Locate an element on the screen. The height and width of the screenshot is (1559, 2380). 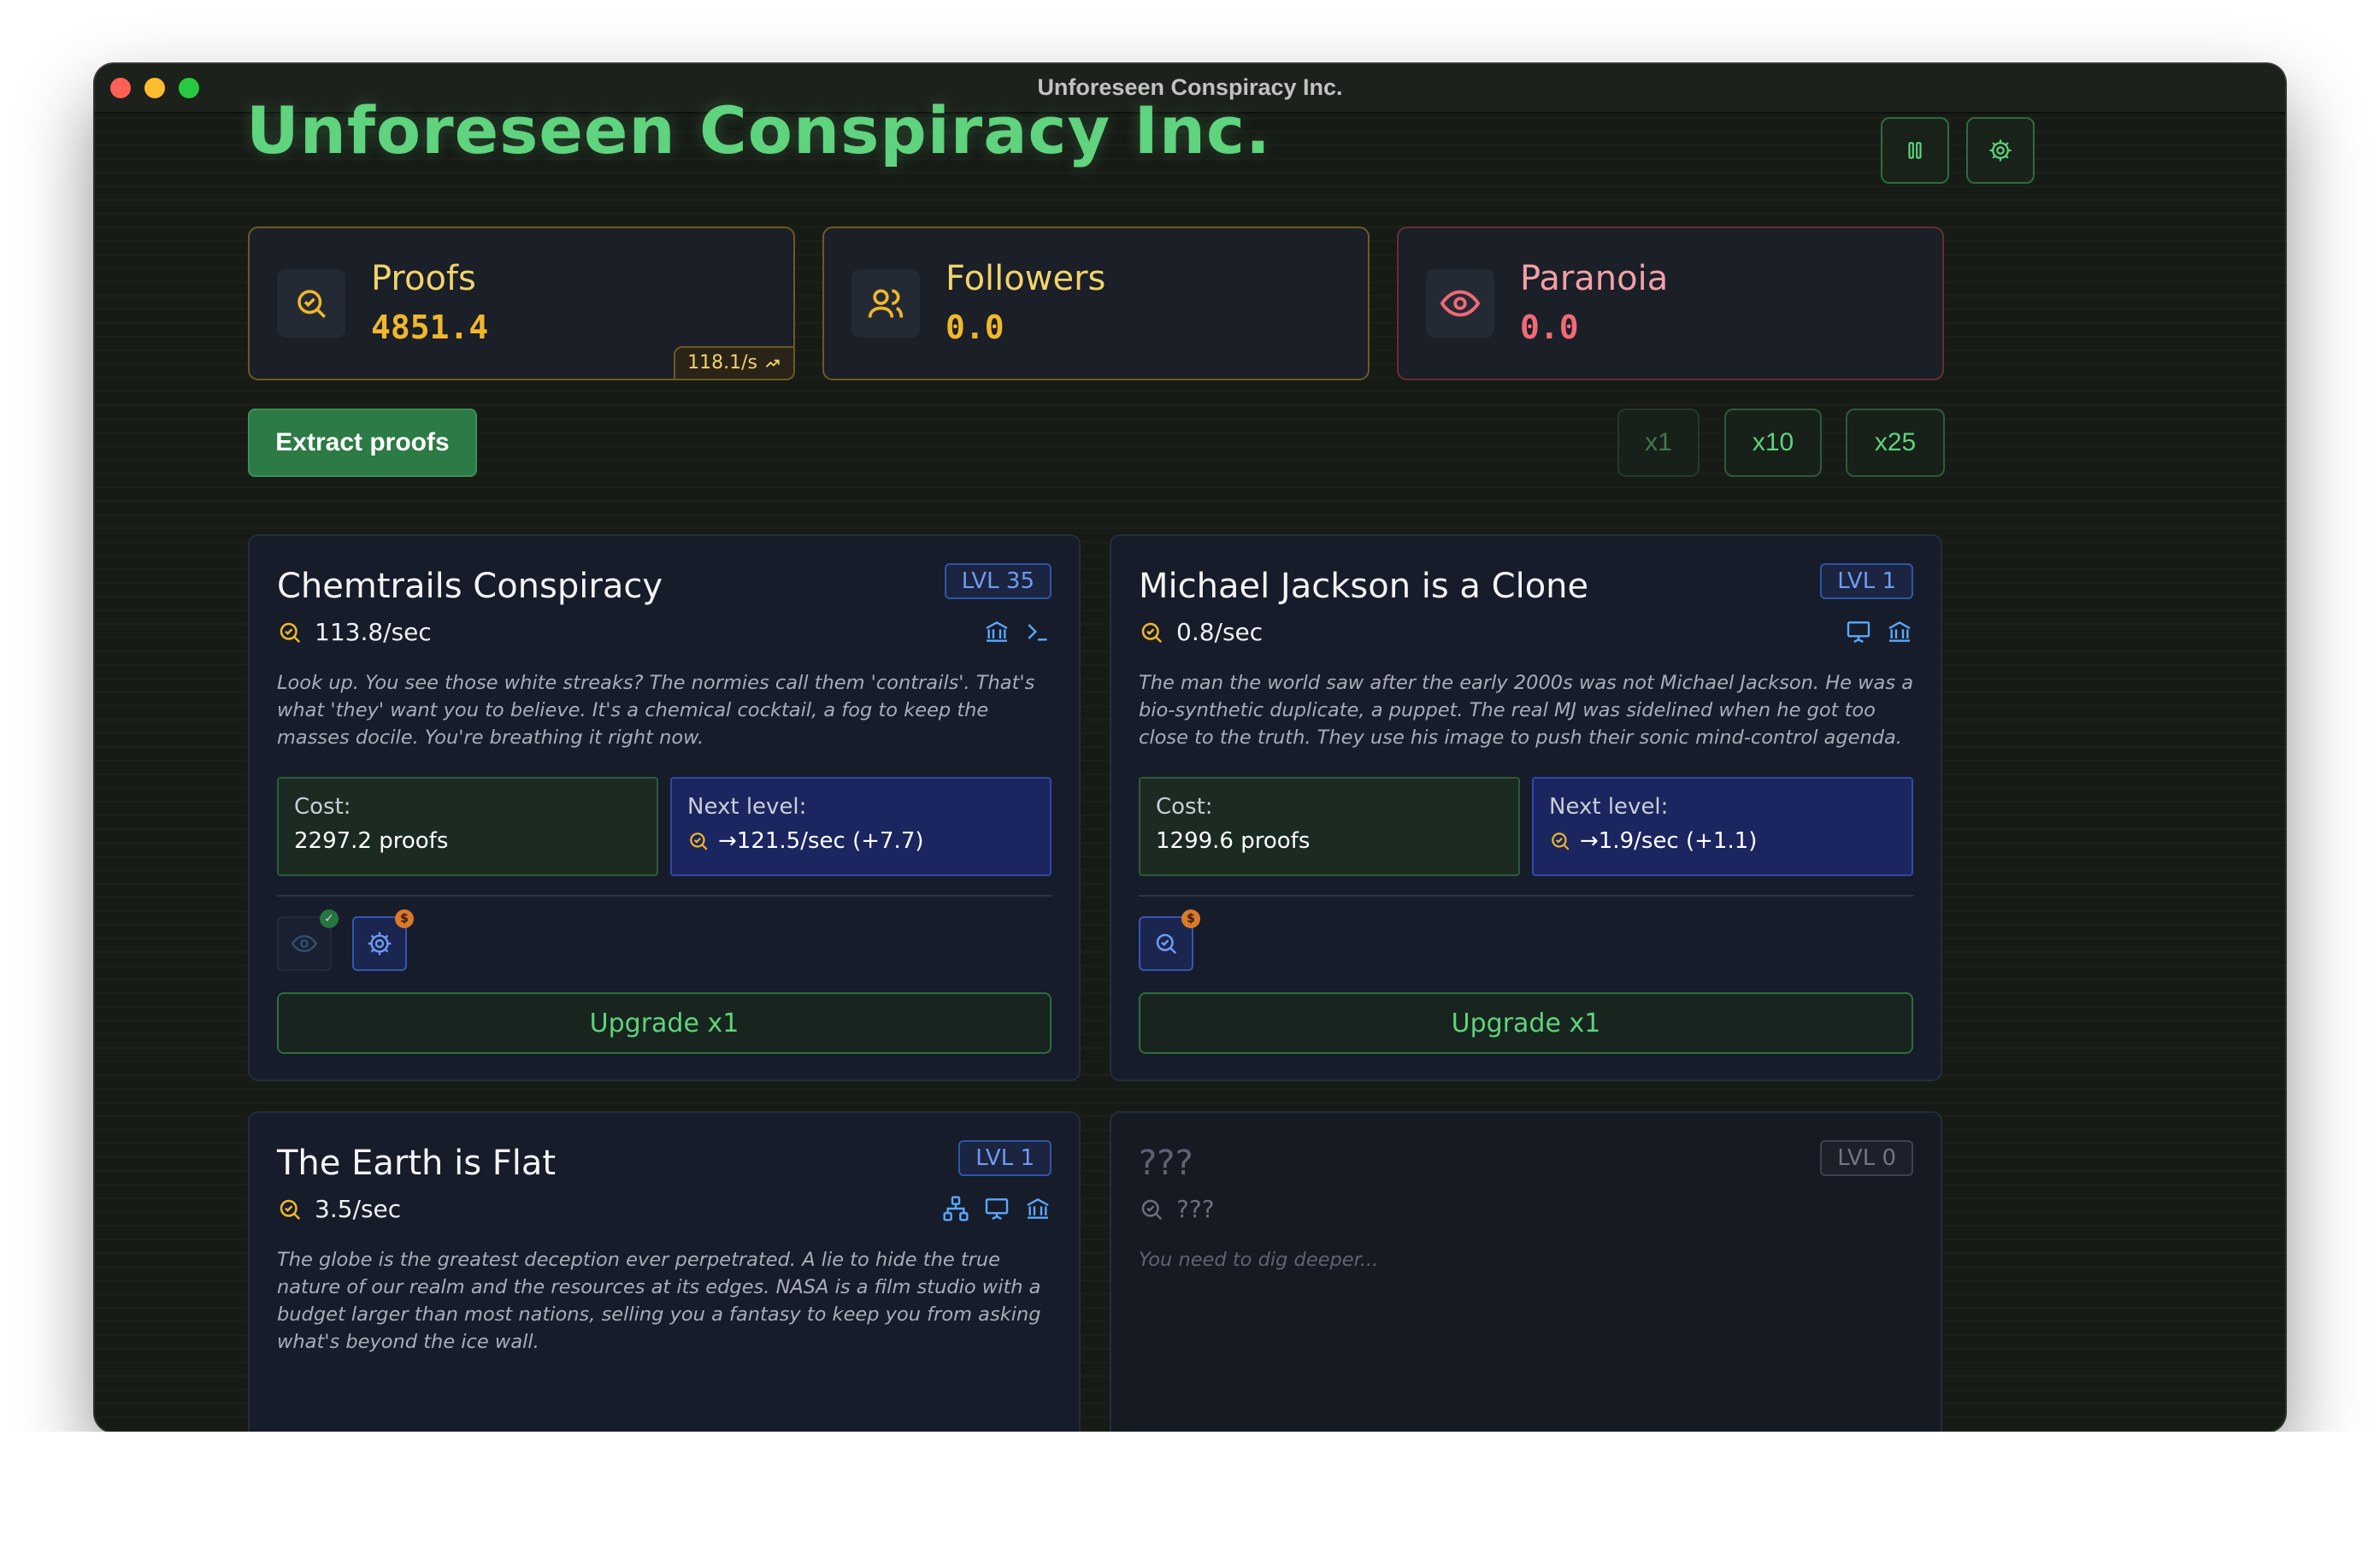
upgrade-search-available: $ is located at coordinates (1169, 940).